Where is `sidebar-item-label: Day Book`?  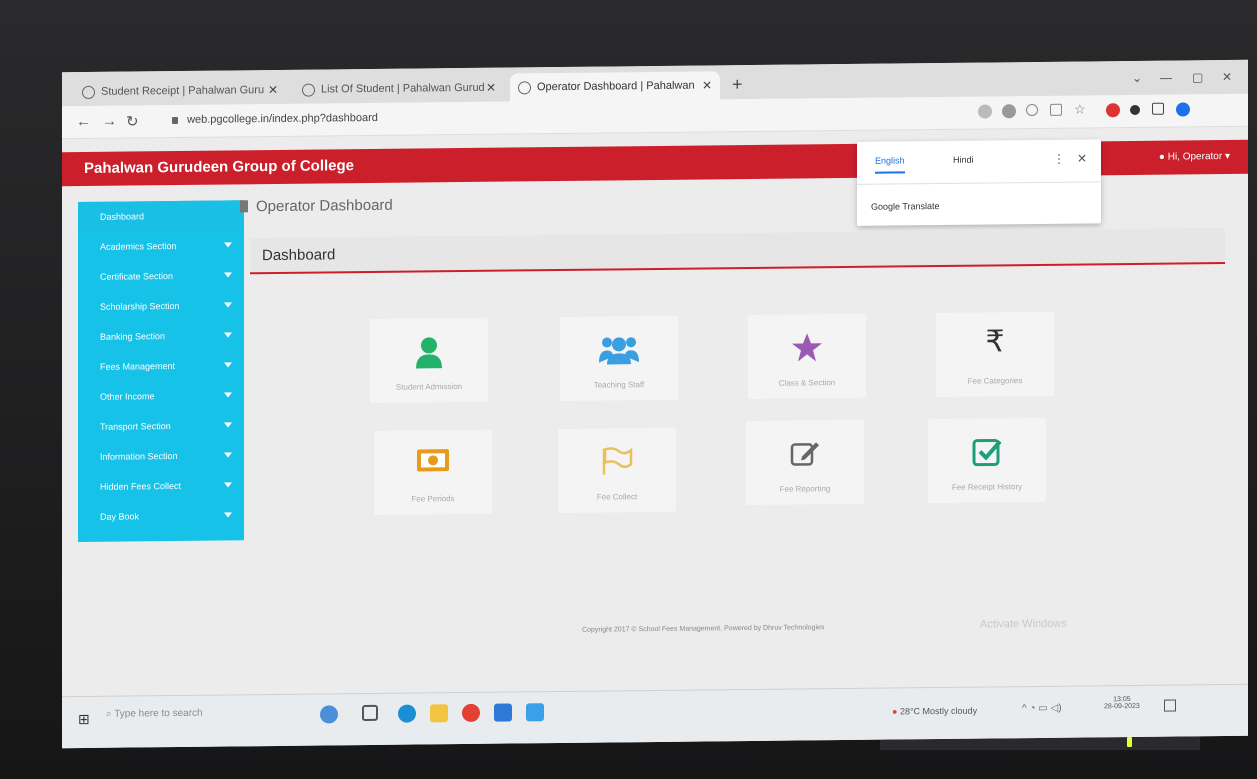
sidebar-item-label: Day Book is located at coordinates (120, 516).